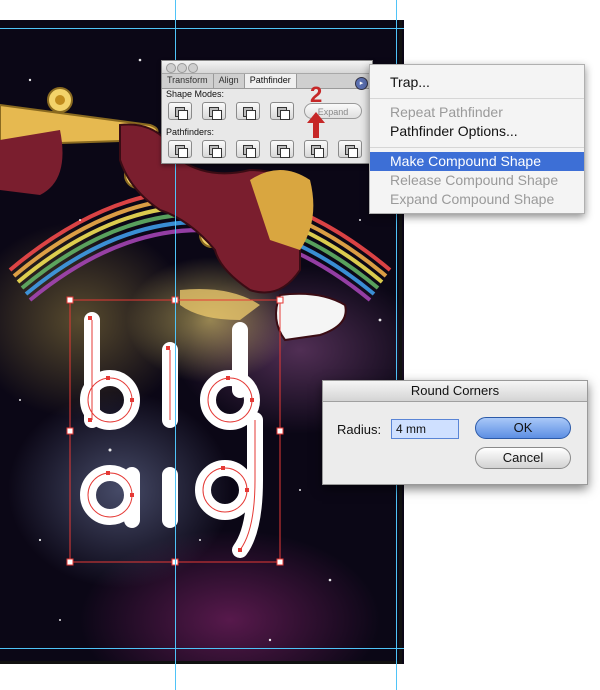 The image size is (600, 690). I want to click on menu-item-expand-compound-shape: Expand Compound Shape, so click(472, 199).